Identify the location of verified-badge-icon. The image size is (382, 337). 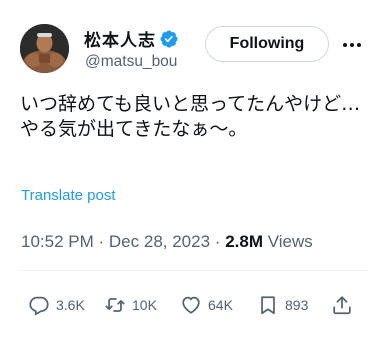
(169, 38).